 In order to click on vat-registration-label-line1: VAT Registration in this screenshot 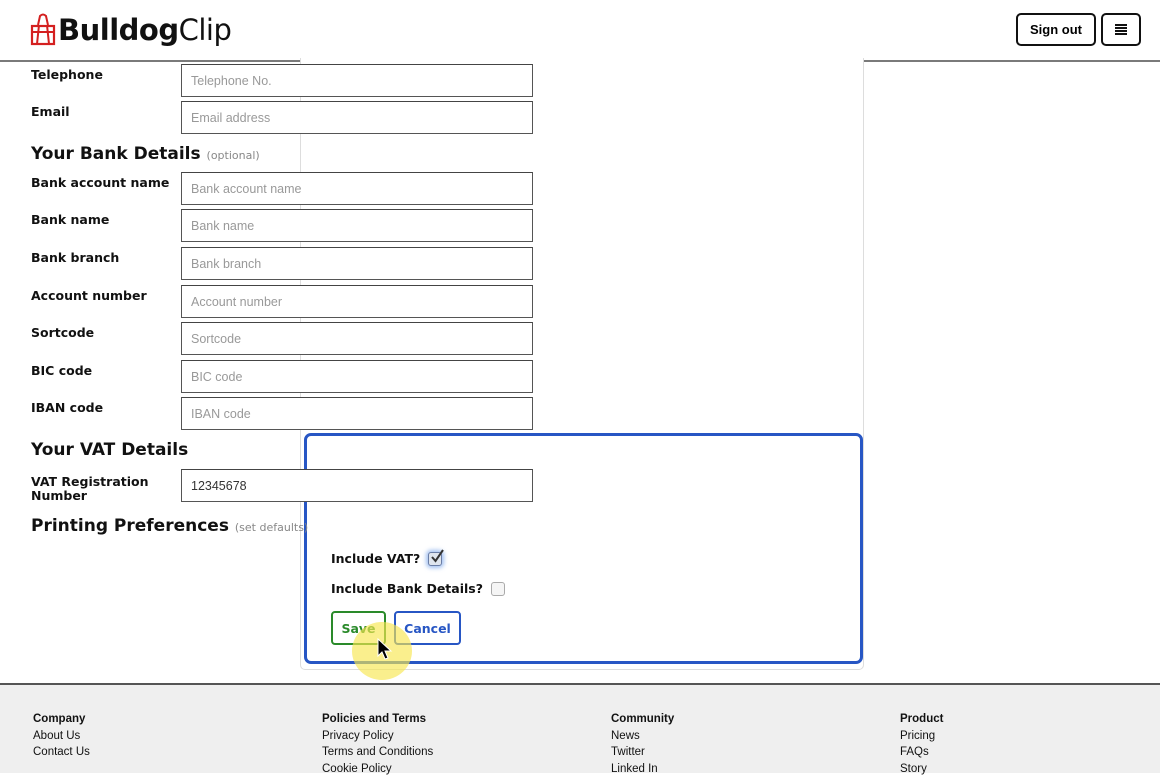, I will do `click(90, 481)`.